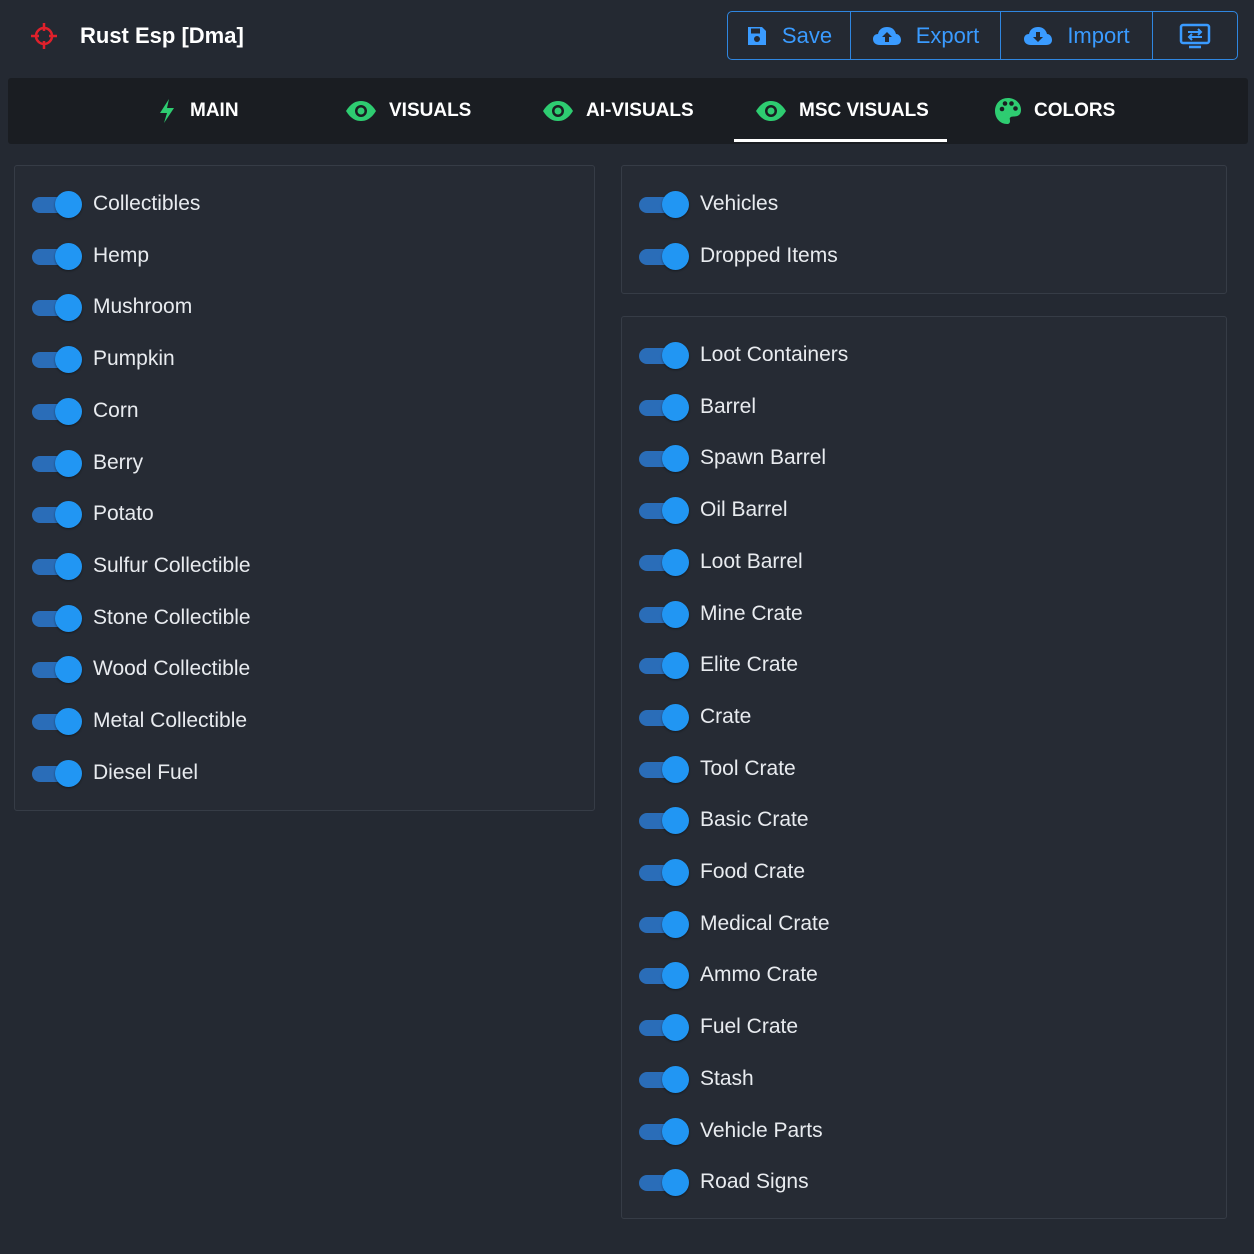  I want to click on toggle-row: Stash, so click(696, 1079).